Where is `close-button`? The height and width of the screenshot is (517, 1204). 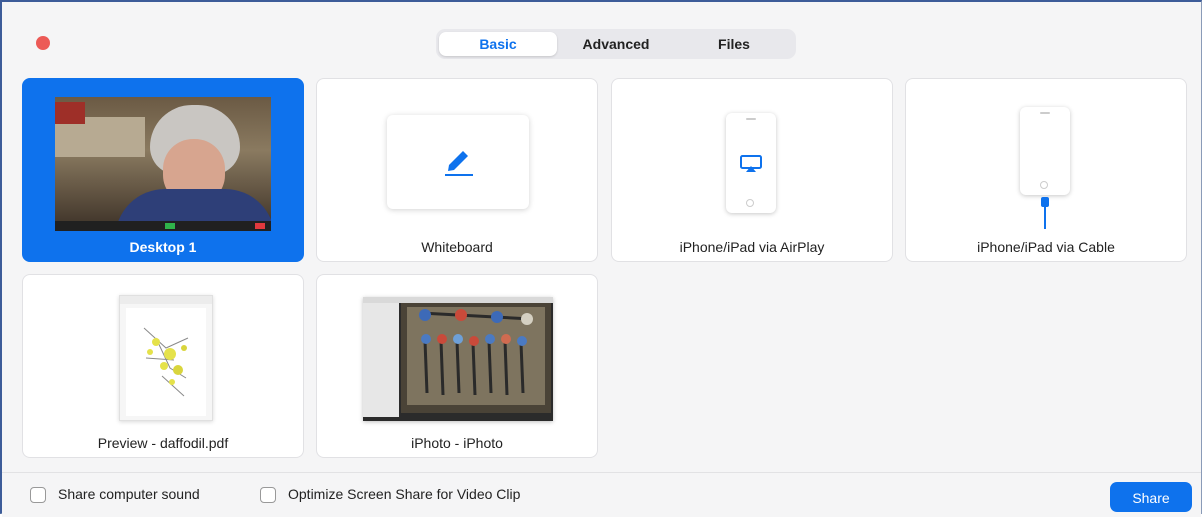
close-button is located at coordinates (43, 43).